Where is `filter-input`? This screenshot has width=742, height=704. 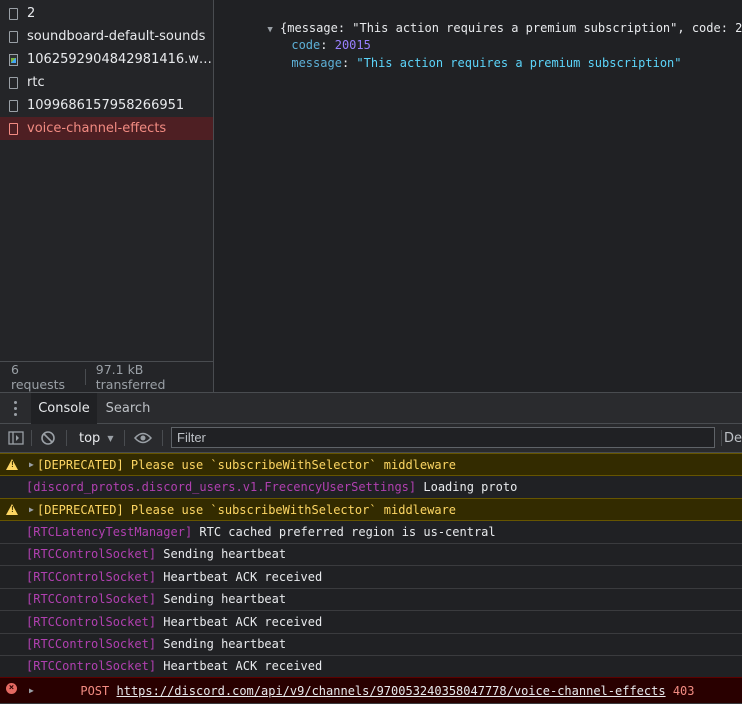 filter-input is located at coordinates (443, 437).